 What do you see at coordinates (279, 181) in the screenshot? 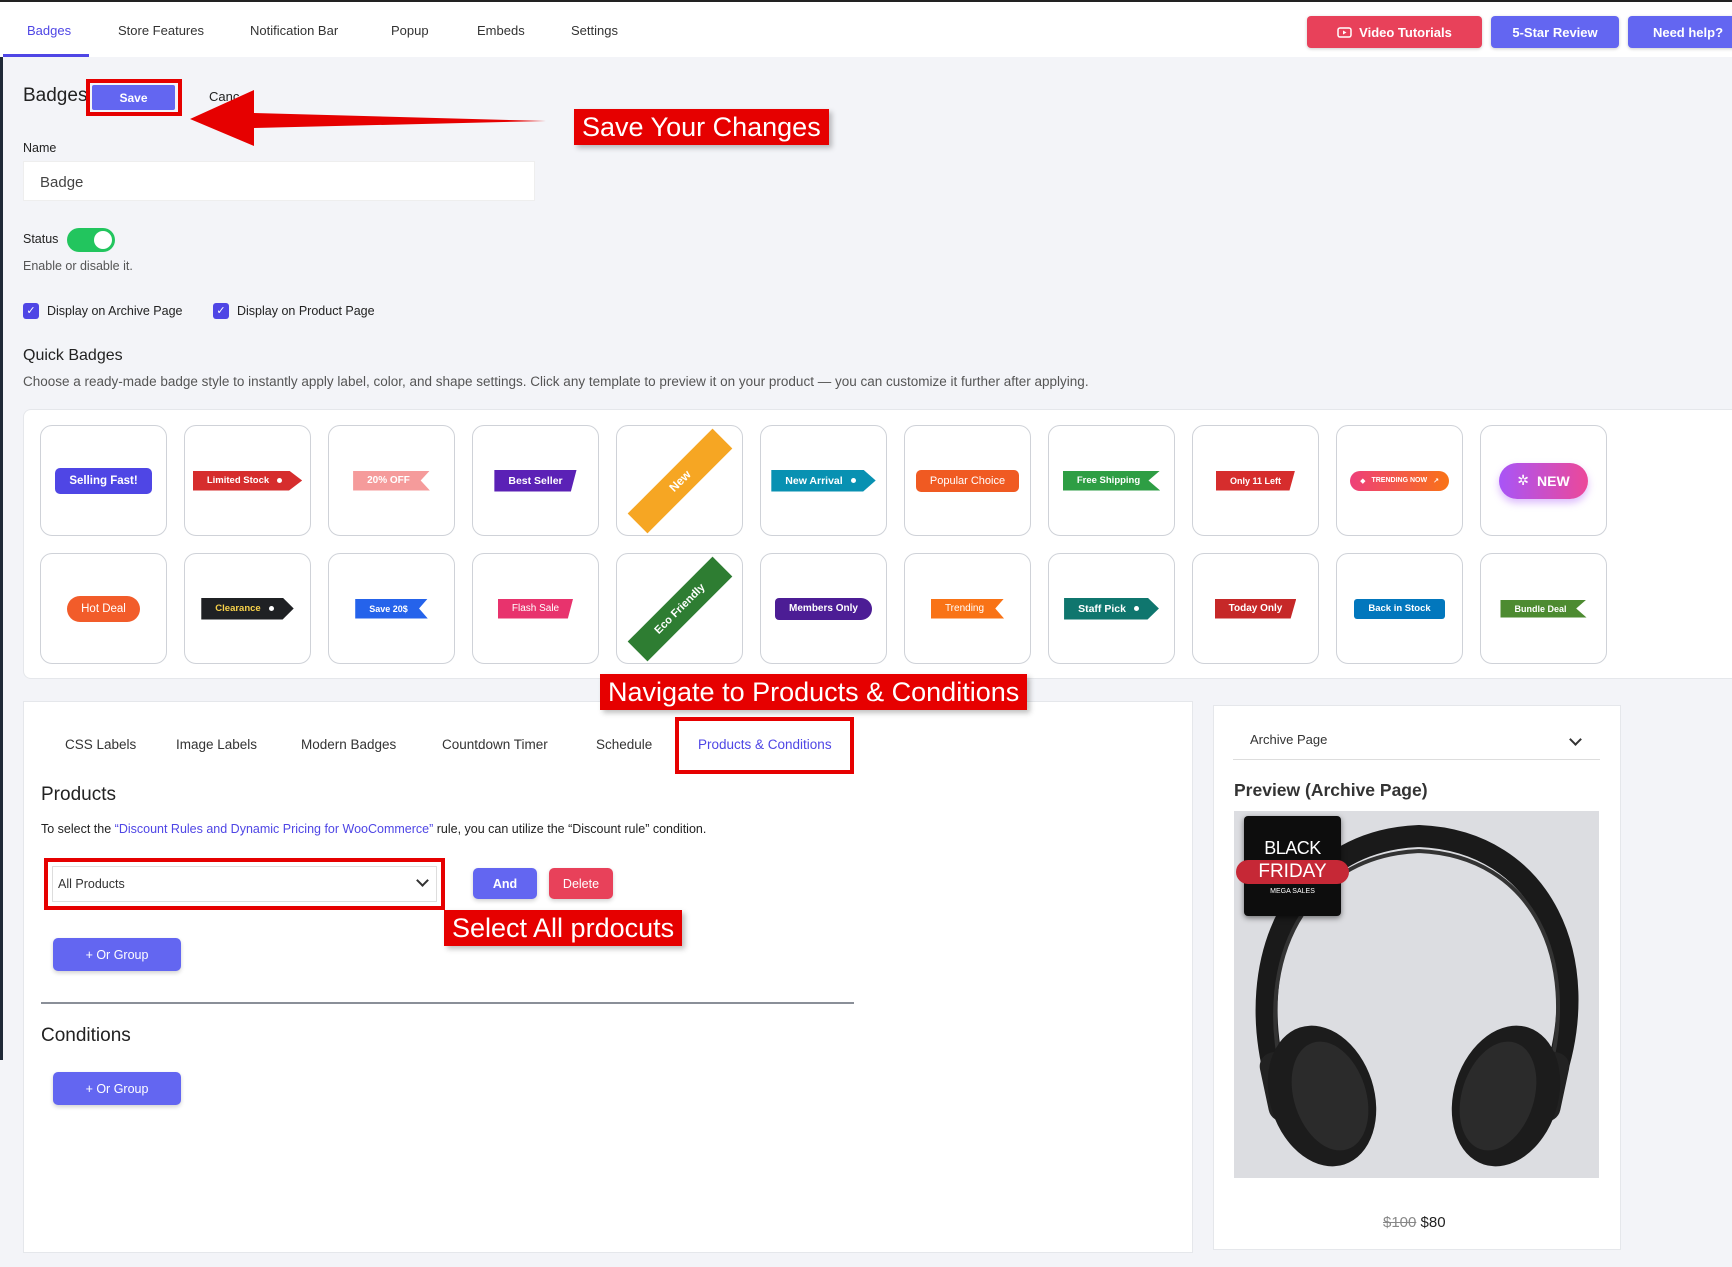
I see `name-input: Badge` at bounding box center [279, 181].